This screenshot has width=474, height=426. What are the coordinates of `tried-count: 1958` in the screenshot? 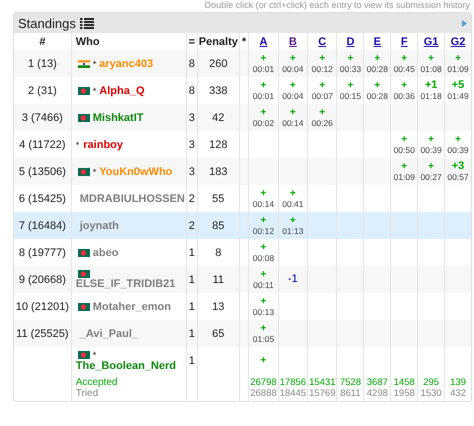 It's located at (404, 393).